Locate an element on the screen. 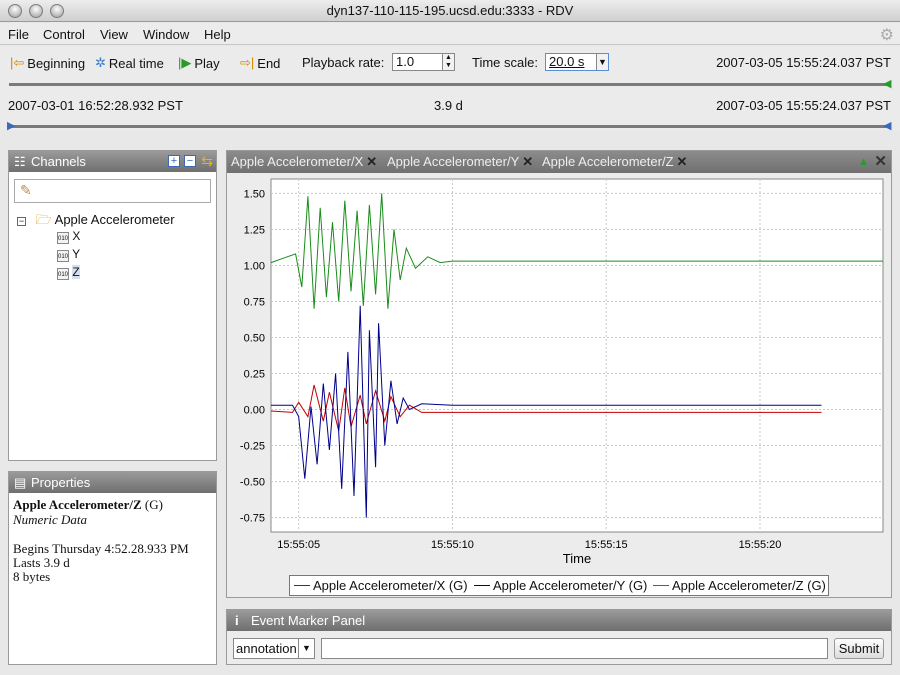 The image size is (900, 675). range-end-time: 2007-03-05 15:55:24.037 PST is located at coordinates (803, 105).